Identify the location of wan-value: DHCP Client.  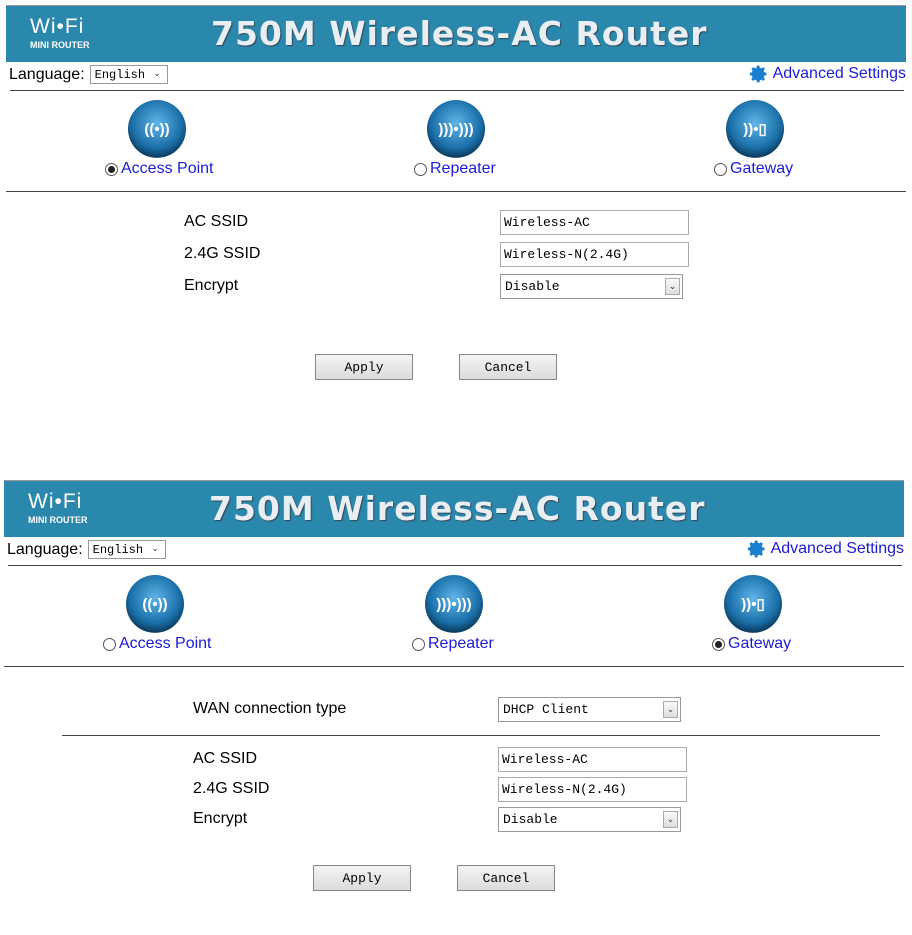
(546, 709).